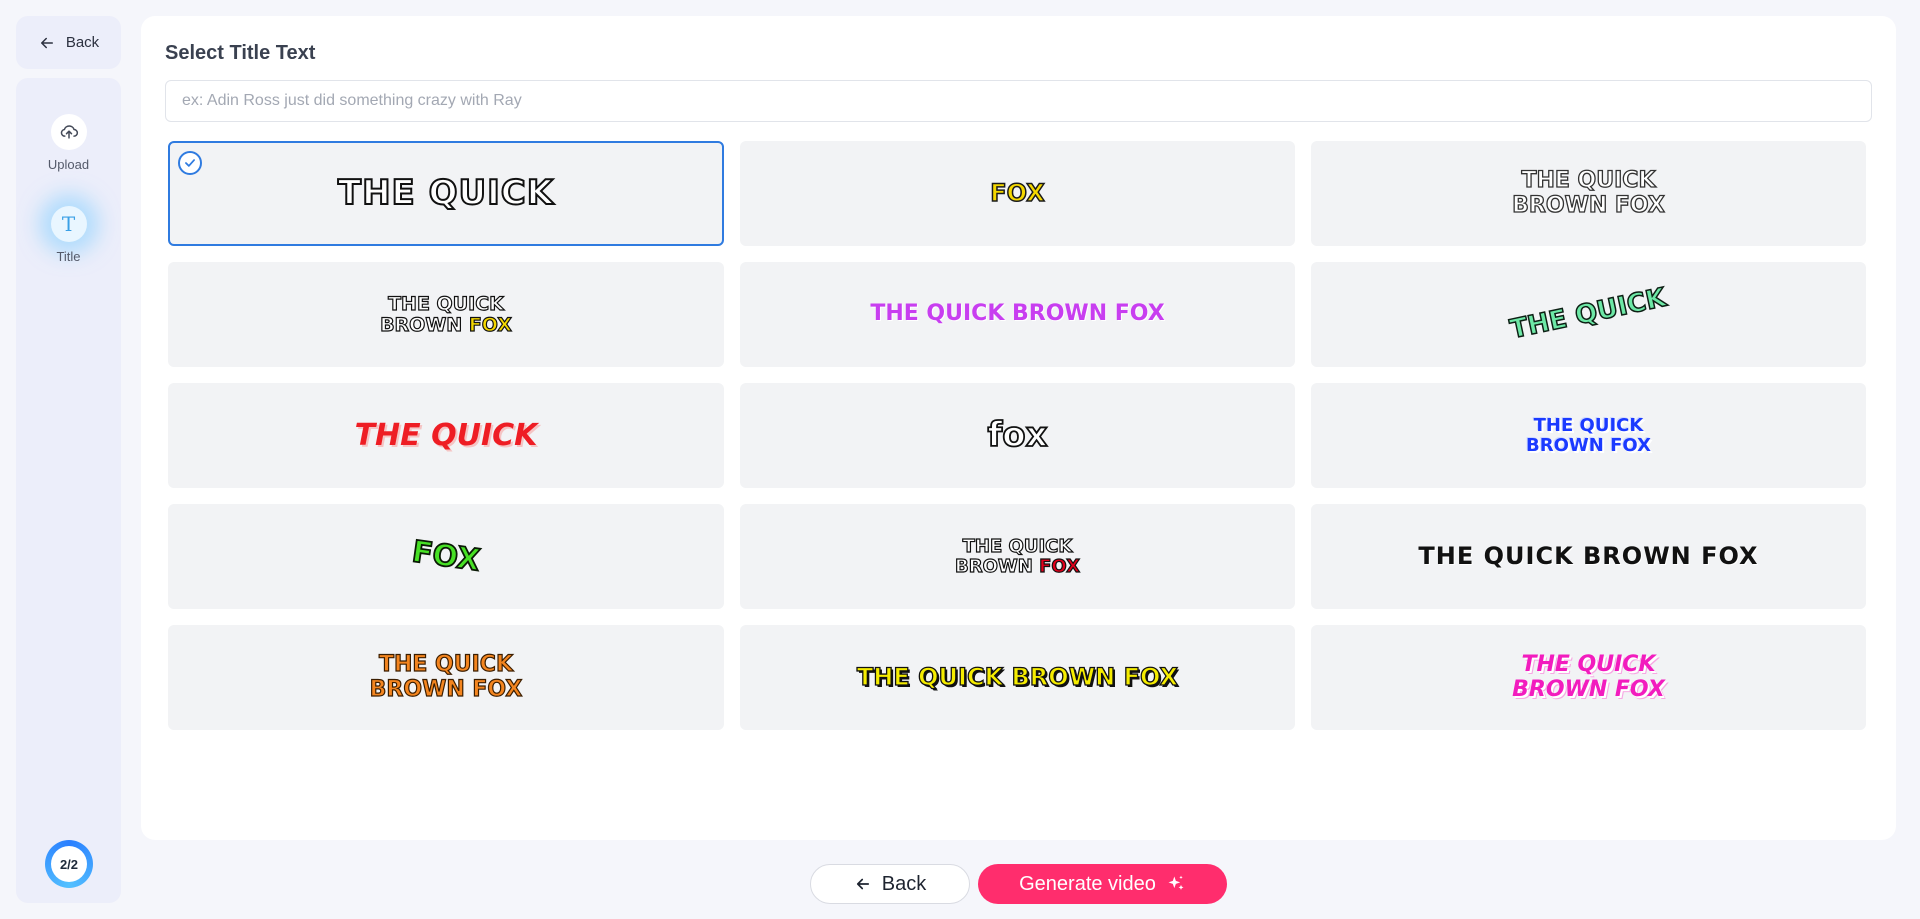 The width and height of the screenshot is (1920, 919). Describe the element at coordinates (1018, 101) in the screenshot. I see `title-text-input` at that location.